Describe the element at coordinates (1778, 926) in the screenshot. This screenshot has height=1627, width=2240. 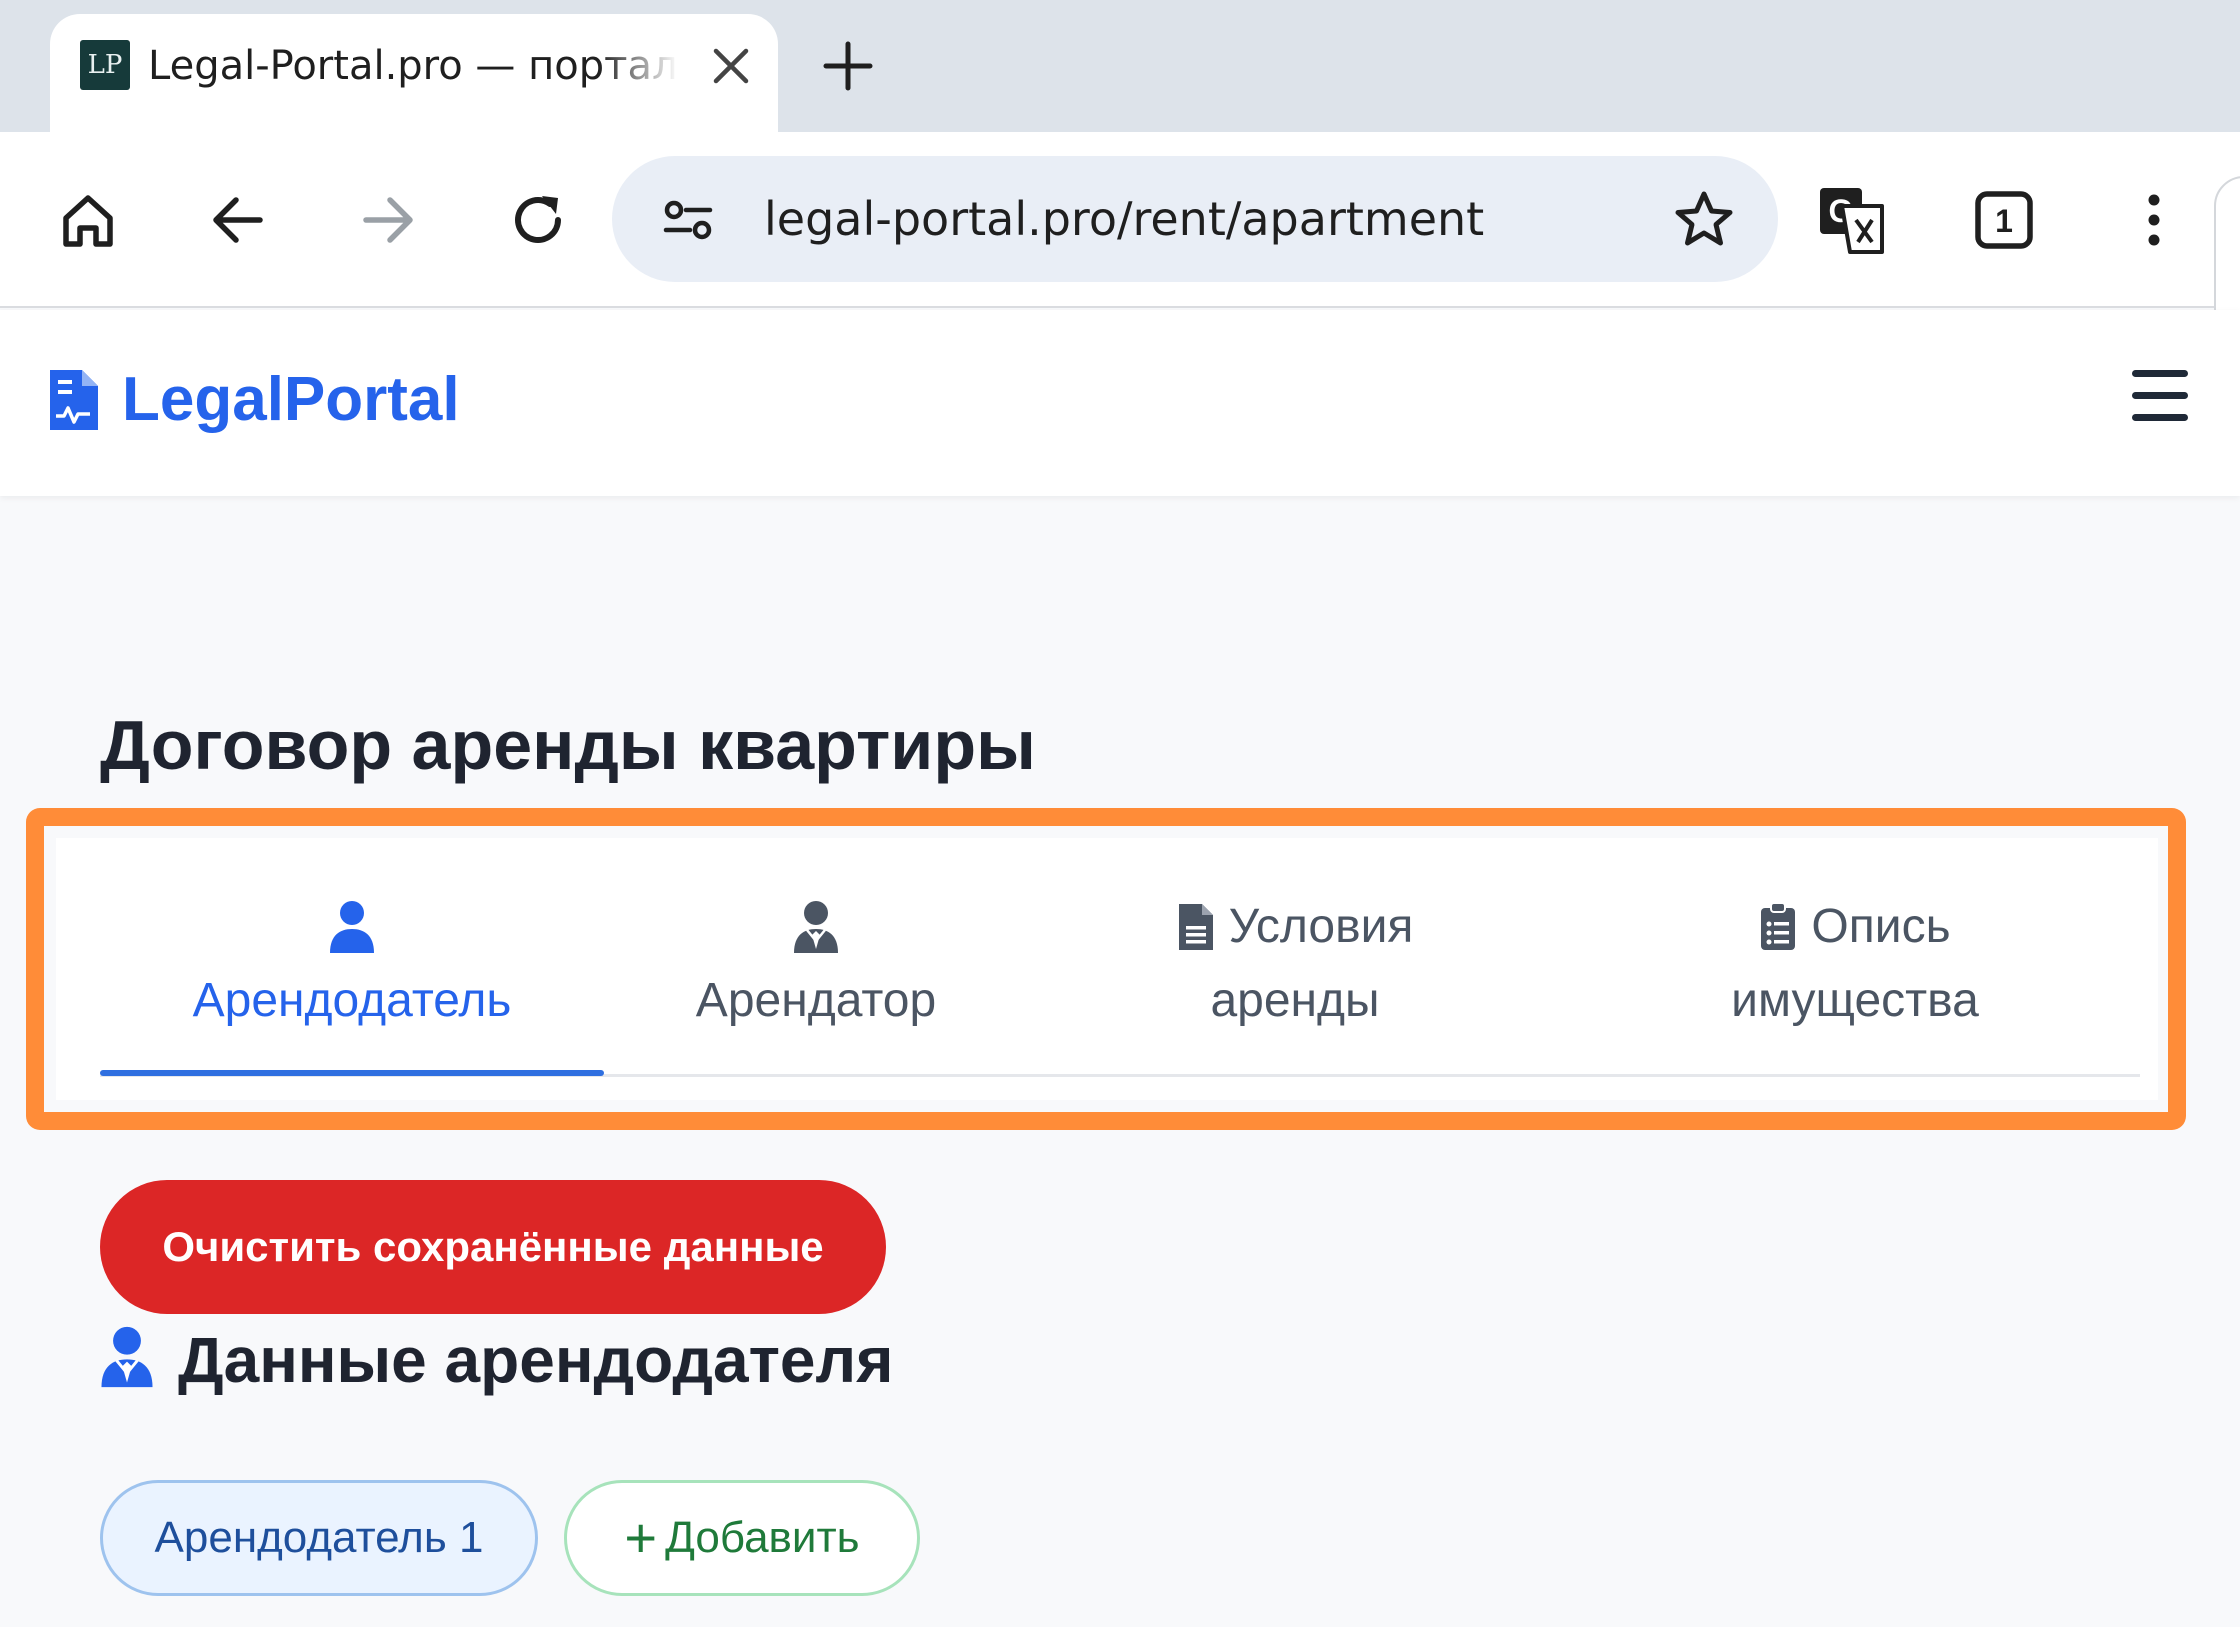
I see `clipboard-list-icon` at that location.